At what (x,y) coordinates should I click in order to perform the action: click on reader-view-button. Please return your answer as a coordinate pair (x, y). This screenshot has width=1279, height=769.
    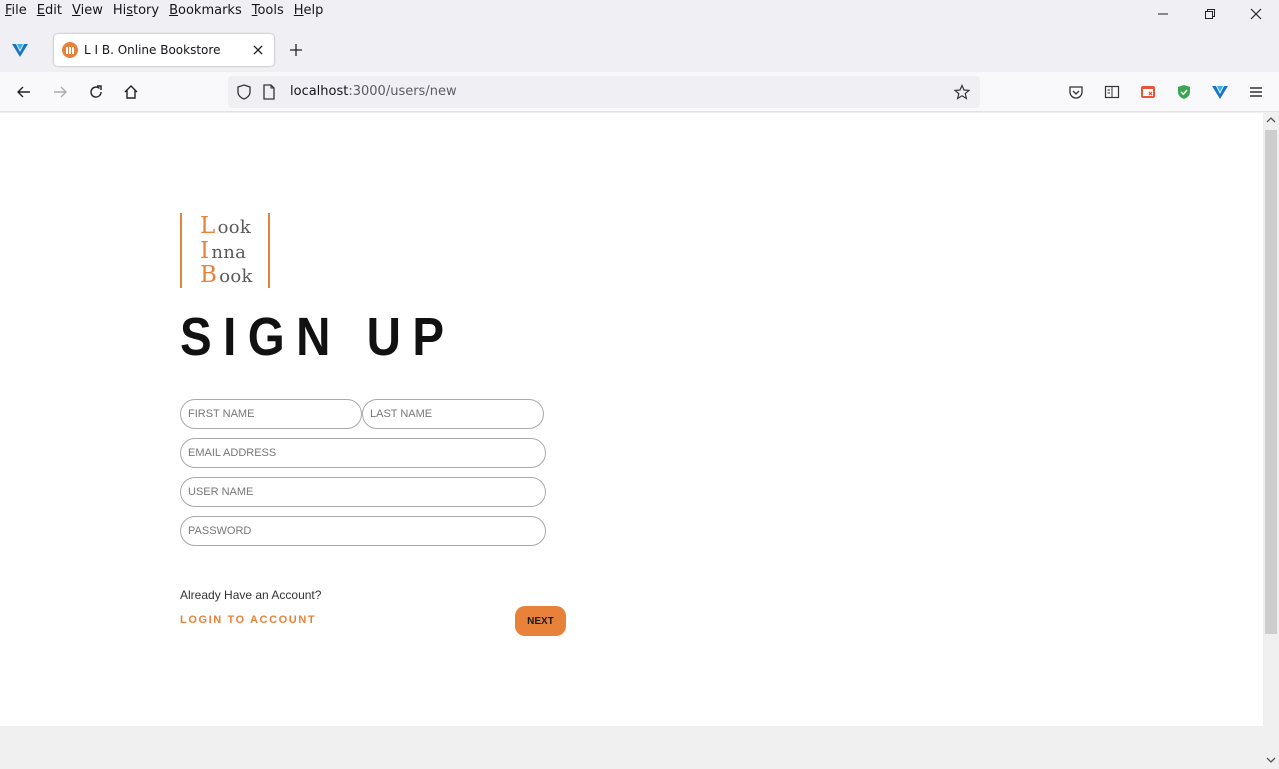
    Looking at the image, I should click on (1112, 92).